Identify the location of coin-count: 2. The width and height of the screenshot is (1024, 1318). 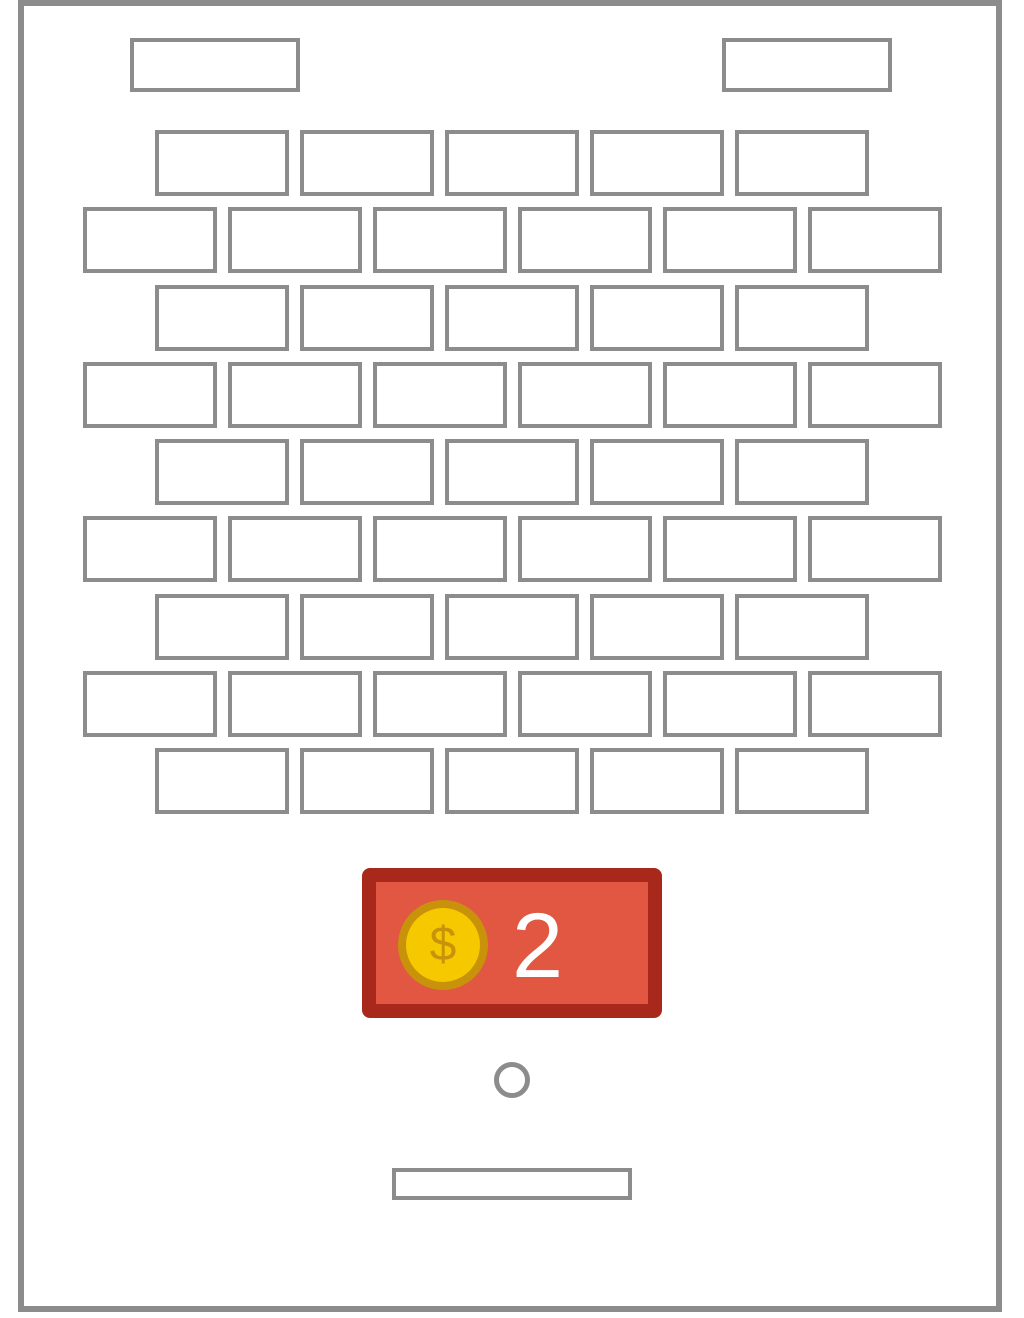
(538, 946).